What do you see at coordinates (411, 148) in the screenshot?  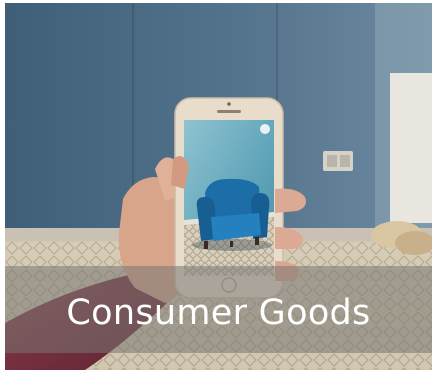 I see `white-cabinet` at bounding box center [411, 148].